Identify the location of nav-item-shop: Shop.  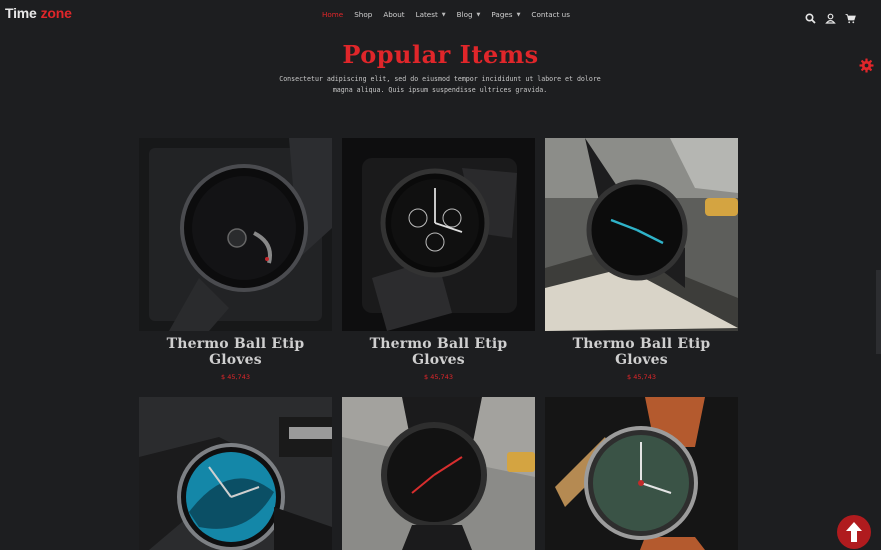
(363, 14).